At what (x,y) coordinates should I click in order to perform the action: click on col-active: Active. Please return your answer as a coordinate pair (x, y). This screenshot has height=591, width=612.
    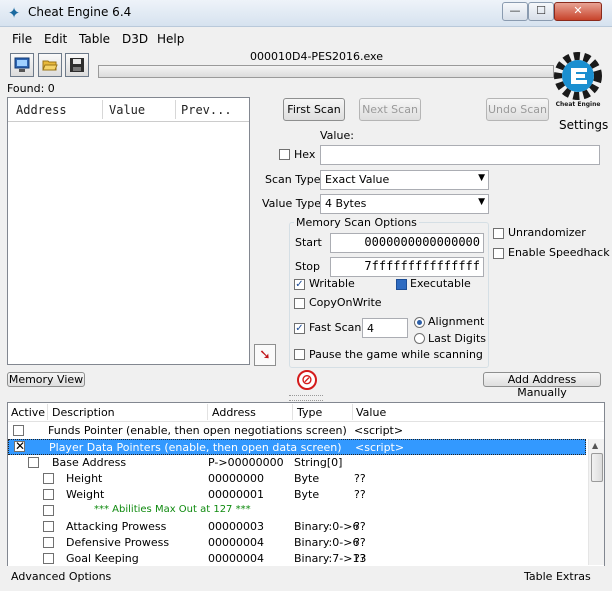
    Looking at the image, I should click on (28, 412).